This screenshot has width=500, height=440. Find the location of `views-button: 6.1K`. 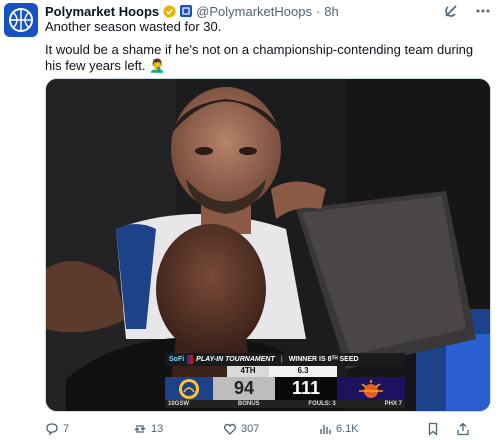

views-button: 6.1K is located at coordinates (372, 429).